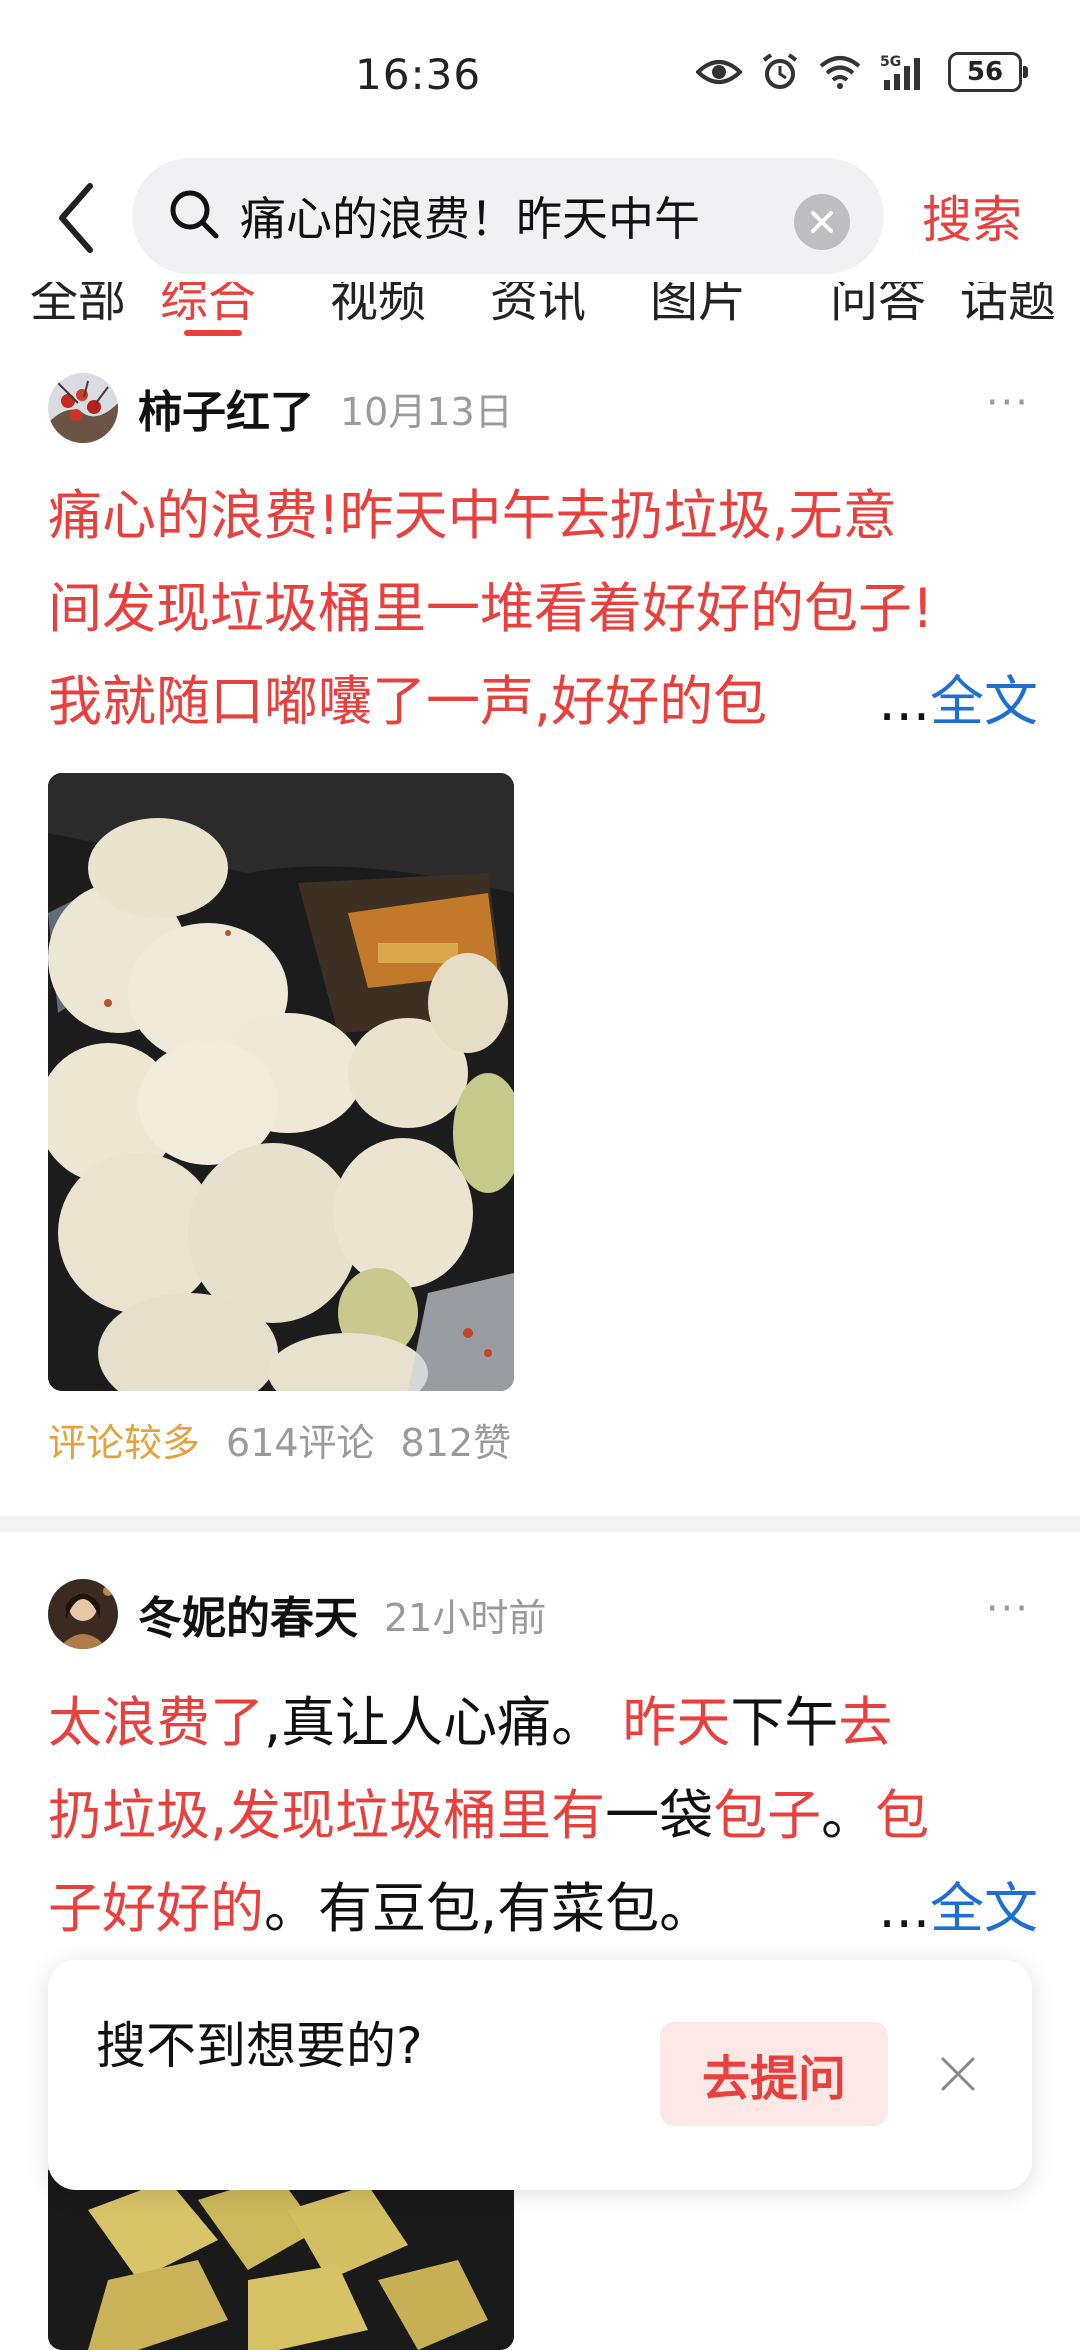  What do you see at coordinates (456, 1439) in the screenshot?
I see `like-count: 812赞` at bounding box center [456, 1439].